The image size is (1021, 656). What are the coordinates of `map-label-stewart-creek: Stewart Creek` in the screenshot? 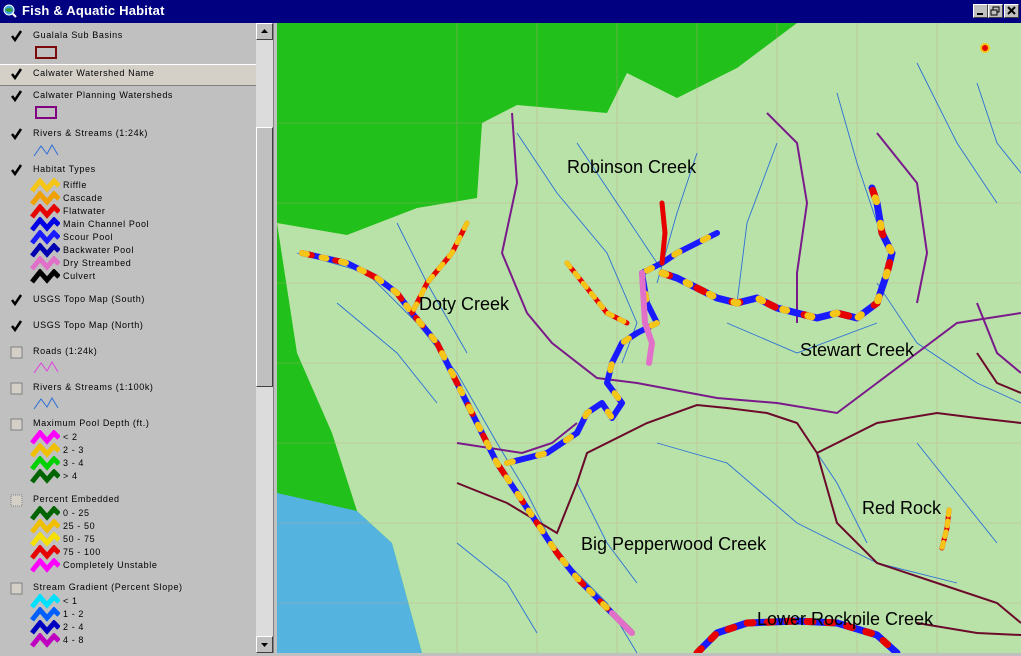 It's located at (857, 350).